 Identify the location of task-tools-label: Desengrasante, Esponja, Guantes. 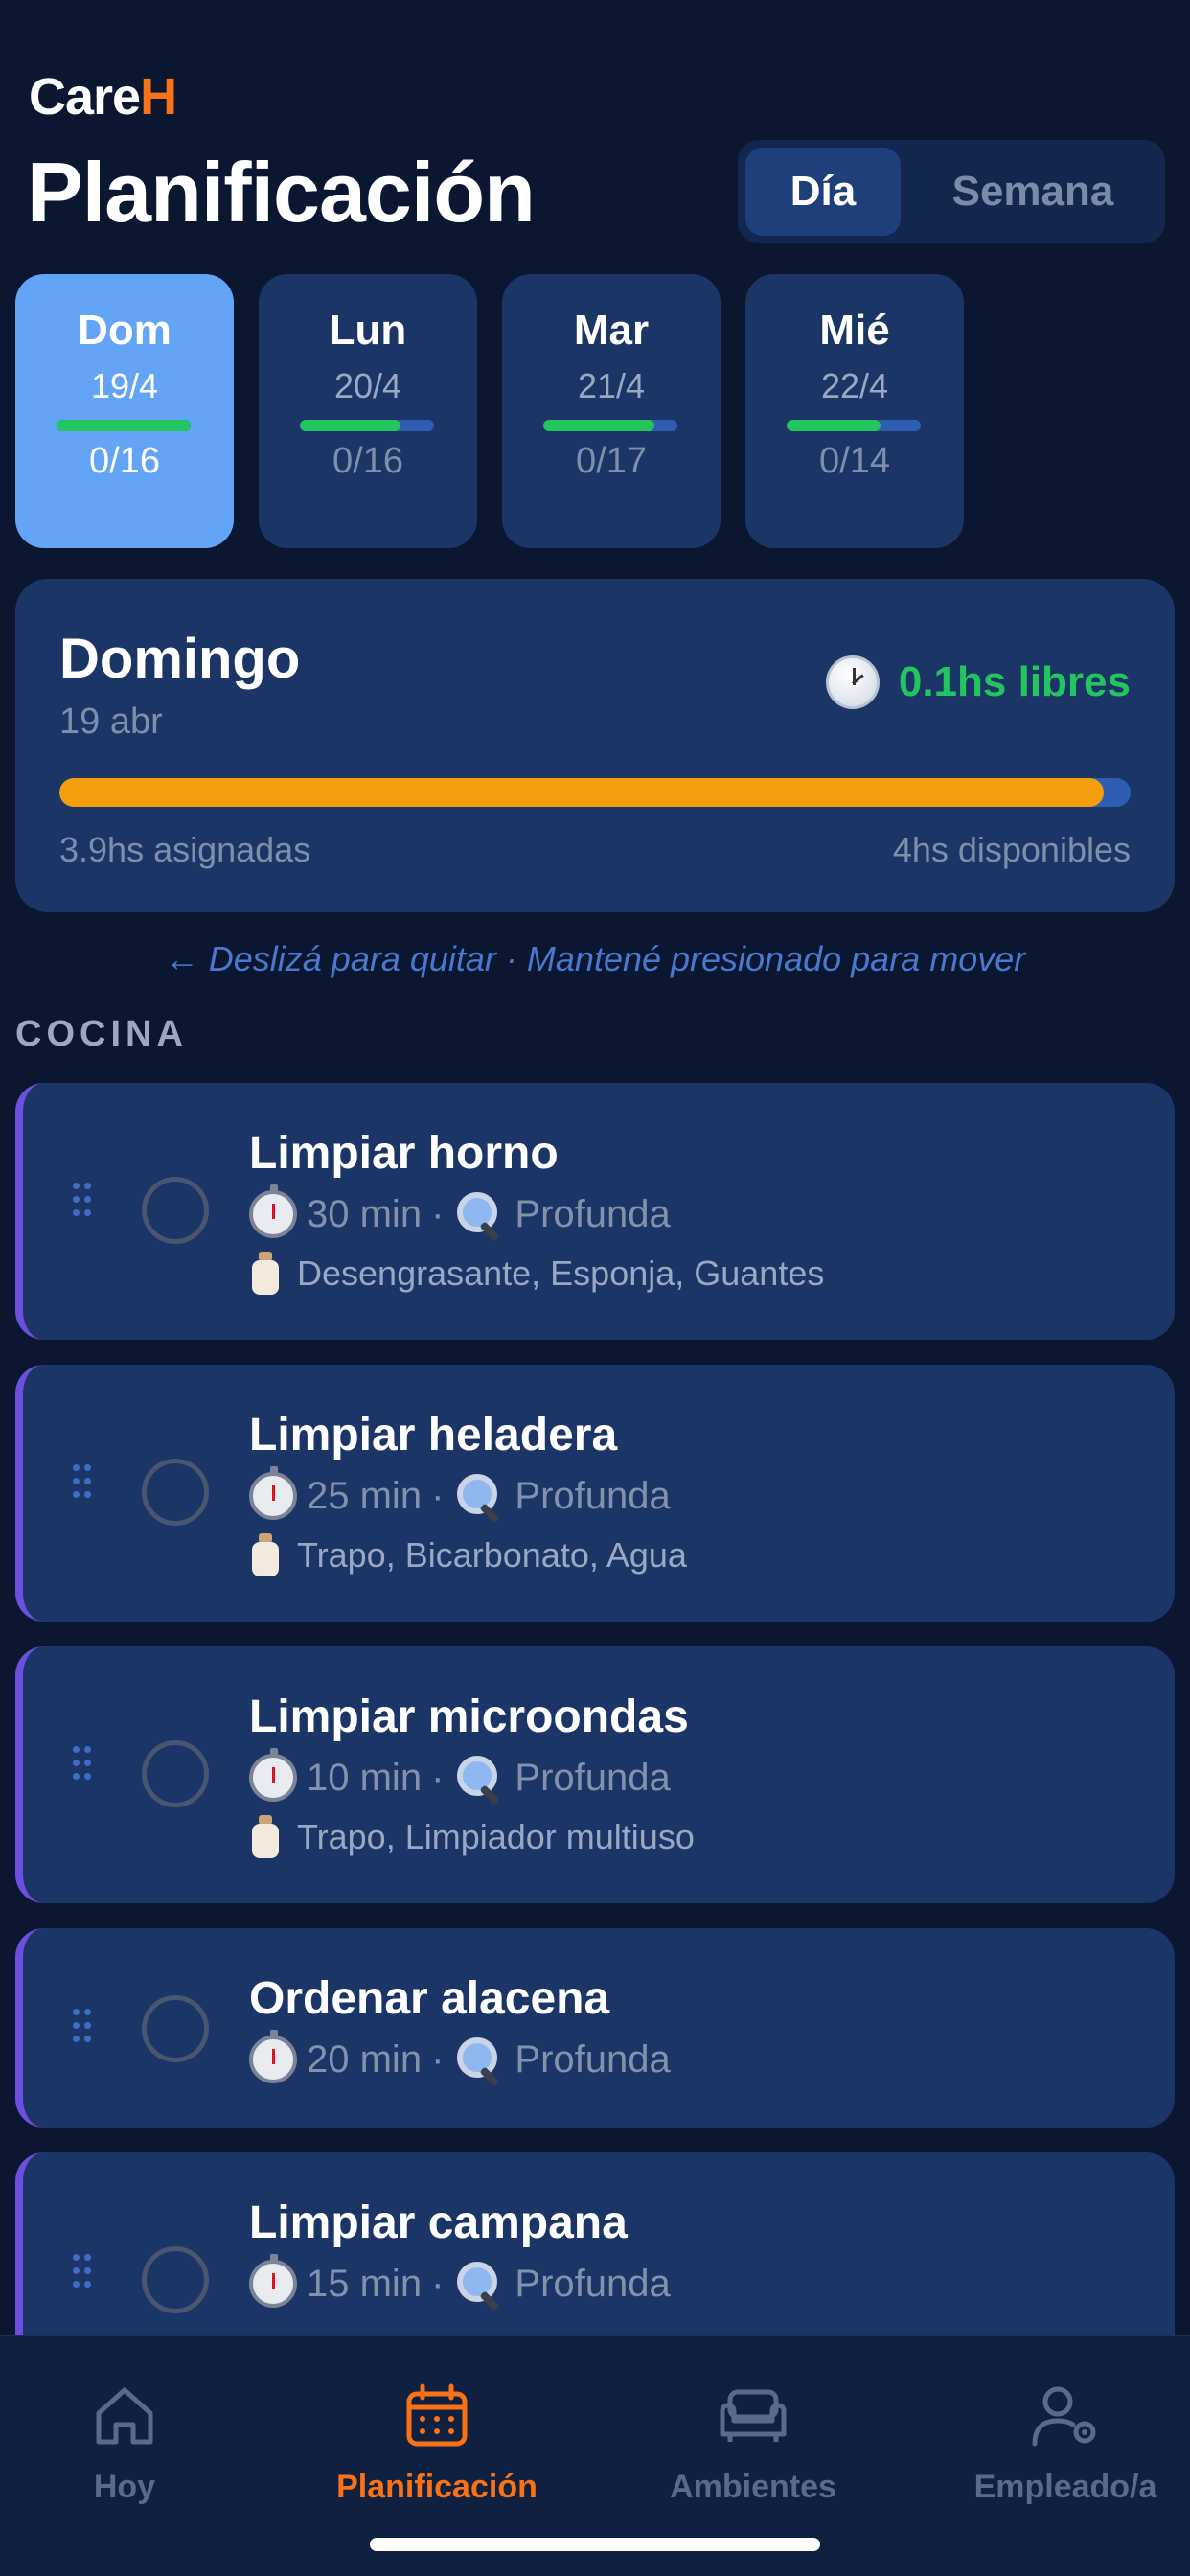
(561, 1273).